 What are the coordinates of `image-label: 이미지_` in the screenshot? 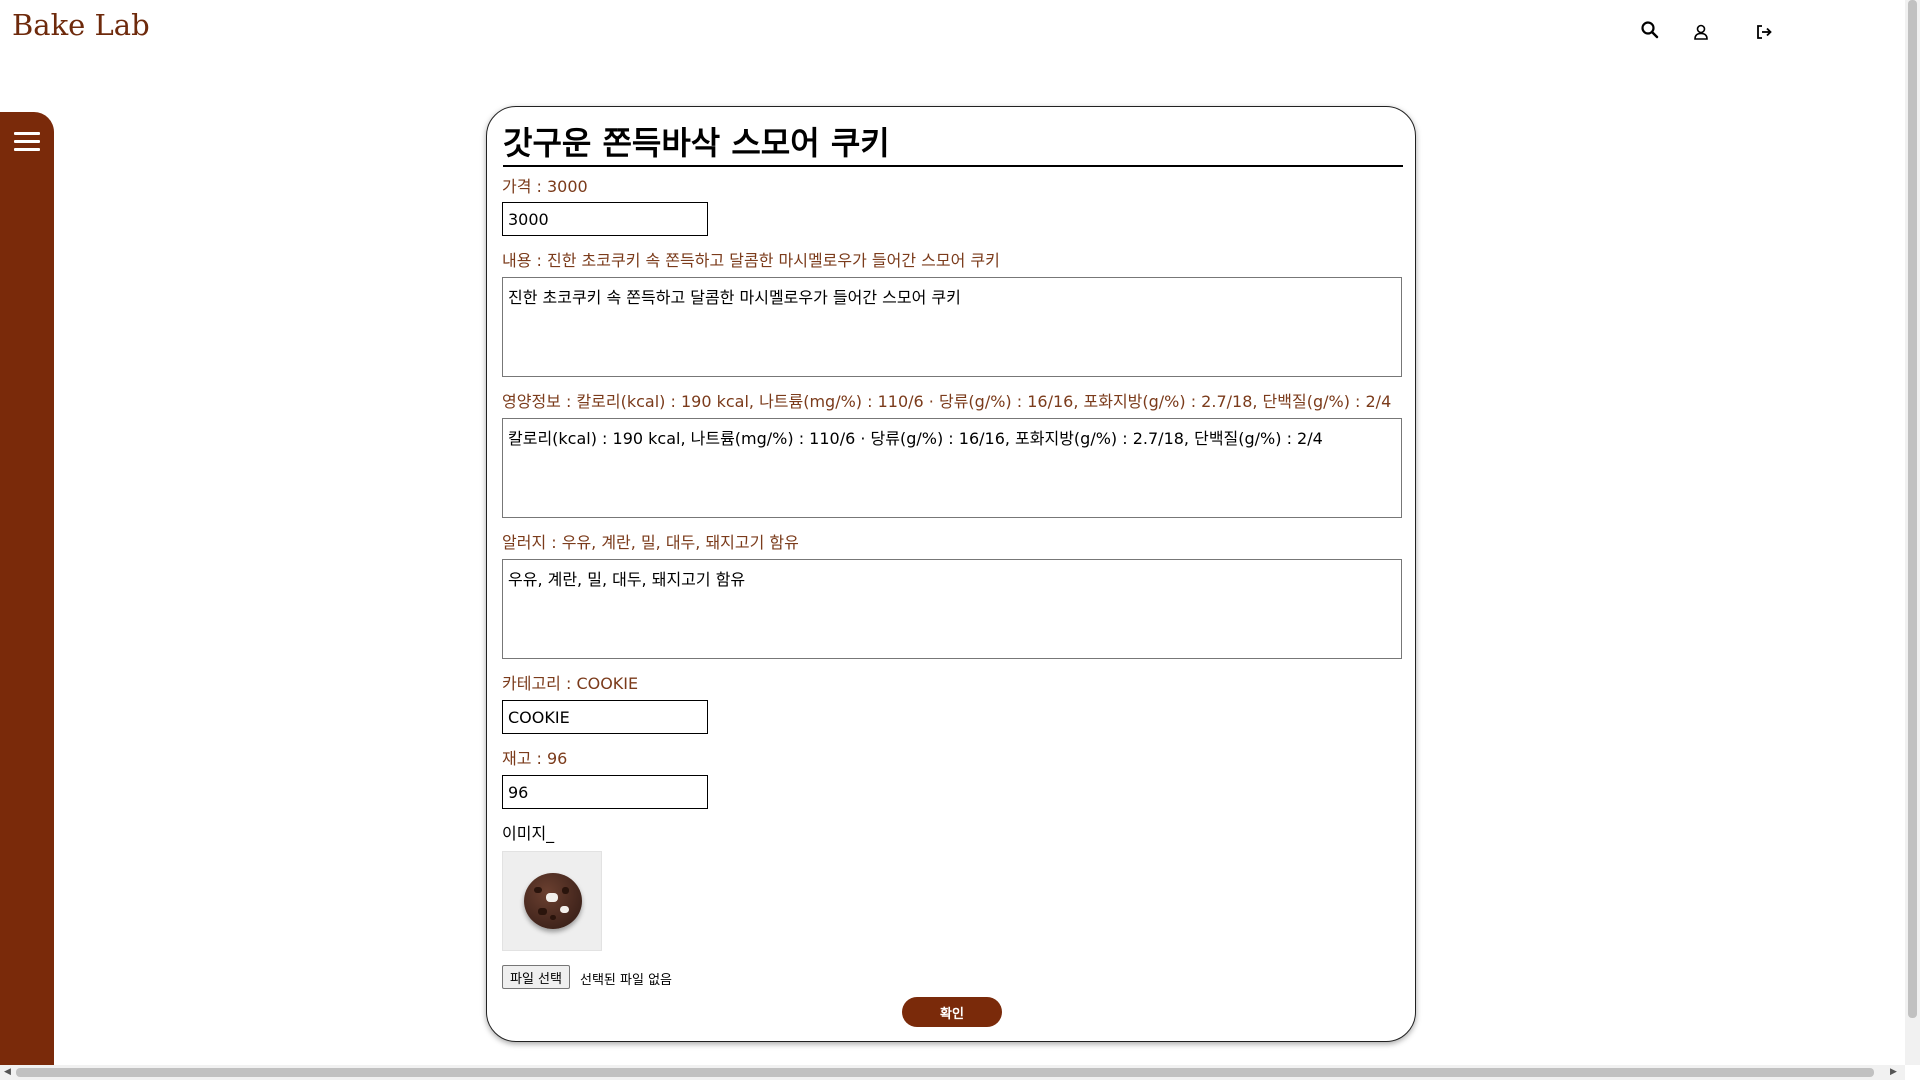 It's located at (528, 833).